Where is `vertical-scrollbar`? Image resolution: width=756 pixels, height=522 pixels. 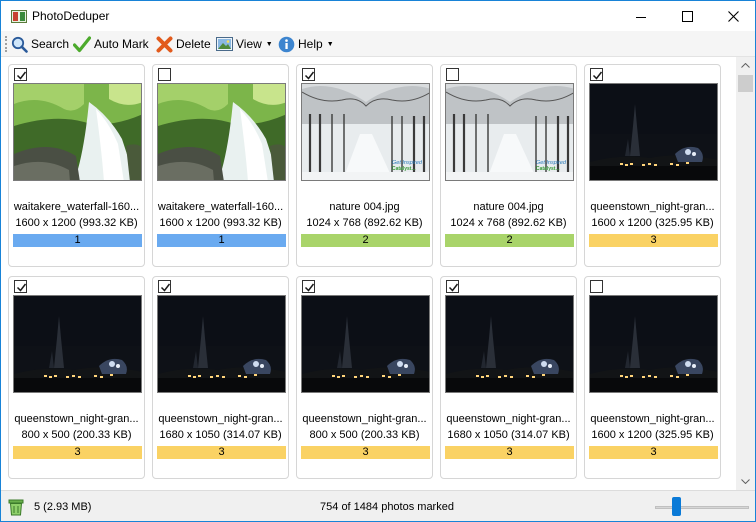
vertical-scrollbar is located at coordinates (745, 273).